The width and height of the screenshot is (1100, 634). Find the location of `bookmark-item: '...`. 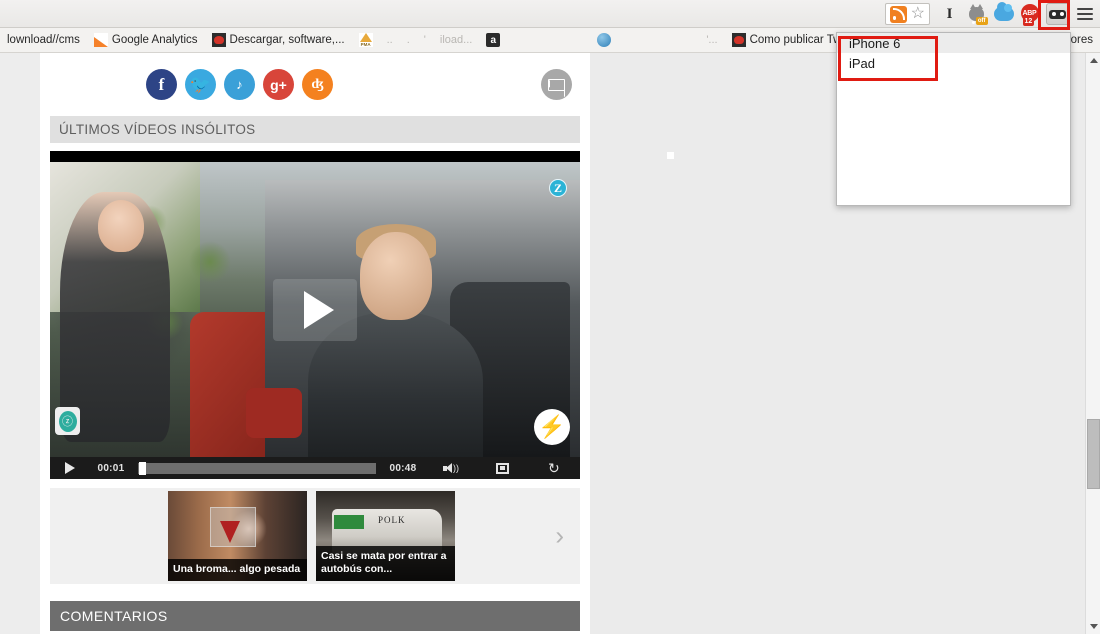

bookmark-item: '... is located at coordinates (671, 40).